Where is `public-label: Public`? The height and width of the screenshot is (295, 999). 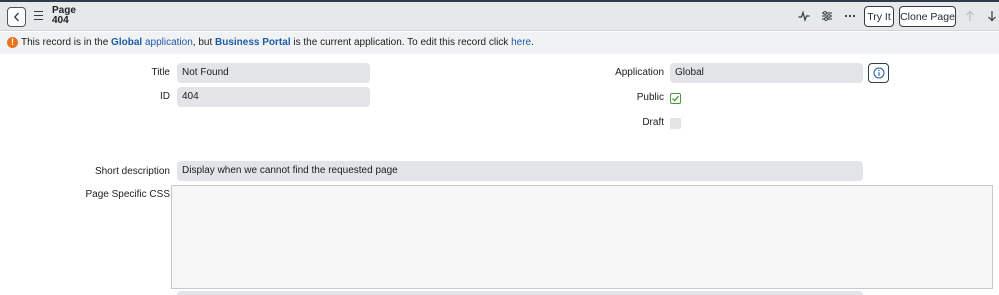 public-label: Public is located at coordinates (650, 97).